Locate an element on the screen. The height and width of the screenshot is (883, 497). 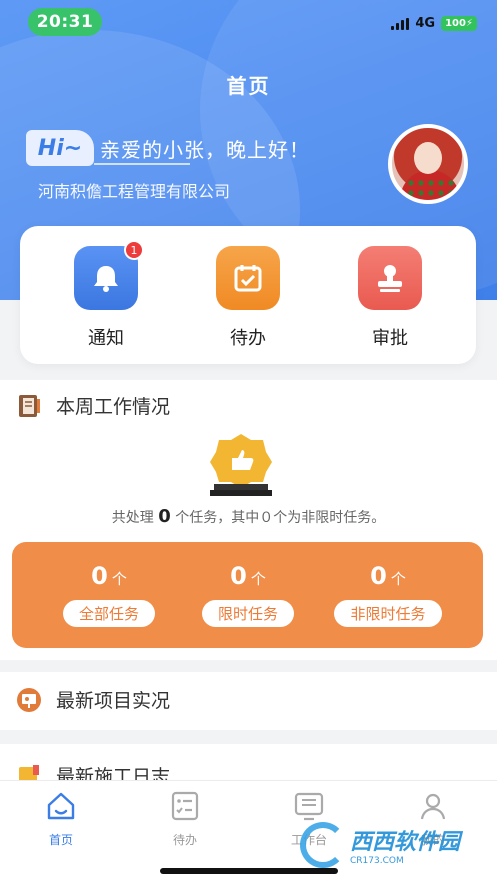
page-title: 首页 is located at coordinates (248, 86).